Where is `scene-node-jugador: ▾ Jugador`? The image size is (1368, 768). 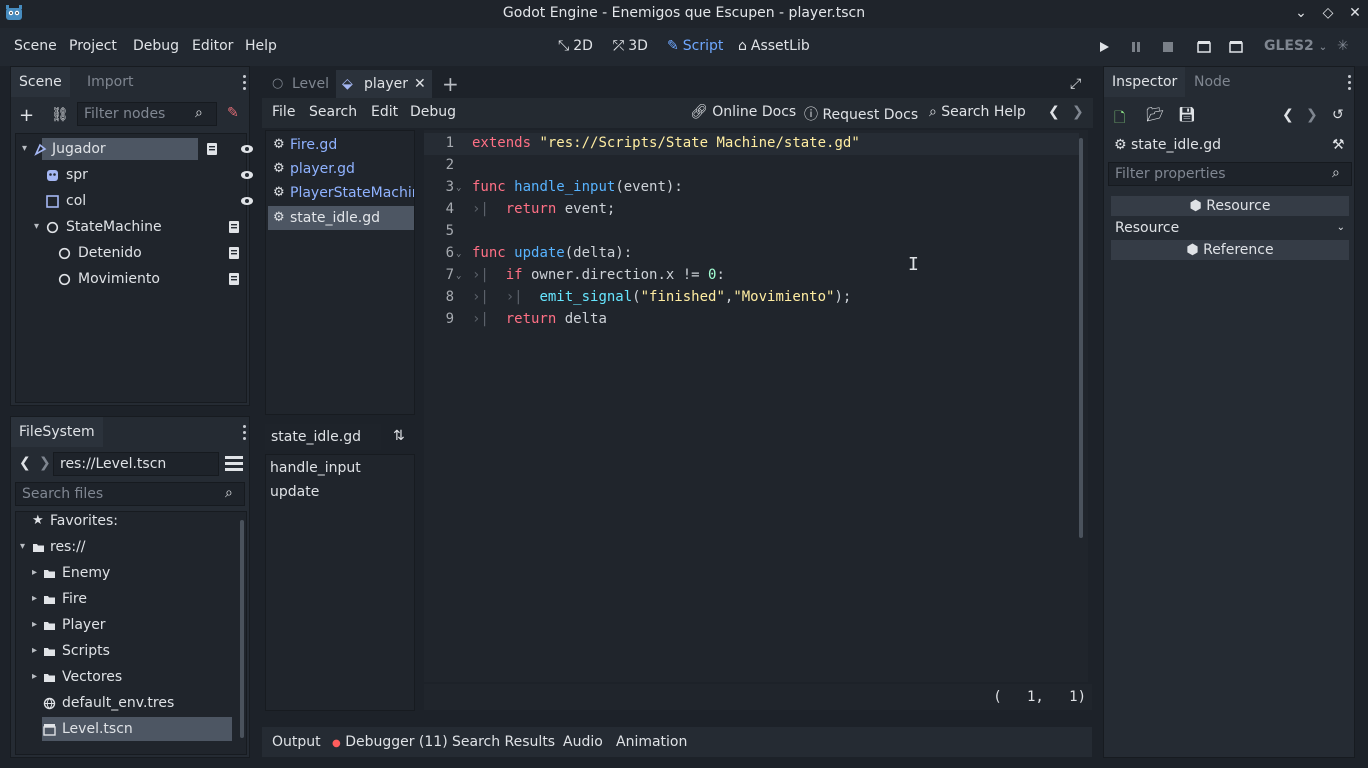
scene-node-jugador: ▾ Jugador is located at coordinates (135, 149).